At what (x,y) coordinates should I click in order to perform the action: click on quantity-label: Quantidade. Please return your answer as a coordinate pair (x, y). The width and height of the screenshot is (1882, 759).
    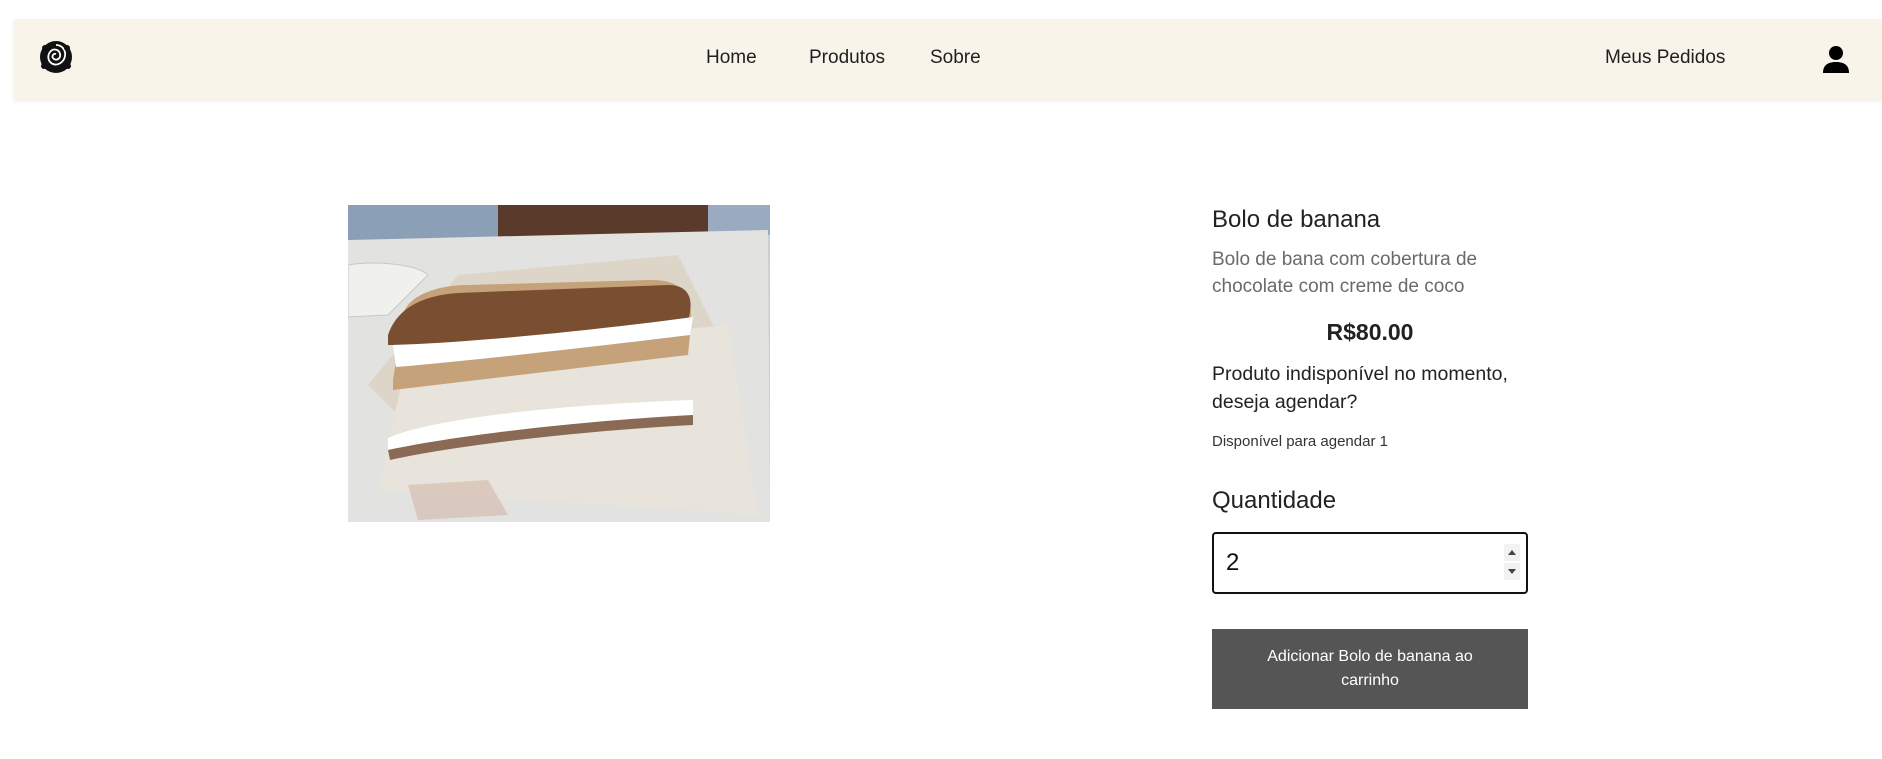
    Looking at the image, I should click on (1274, 500).